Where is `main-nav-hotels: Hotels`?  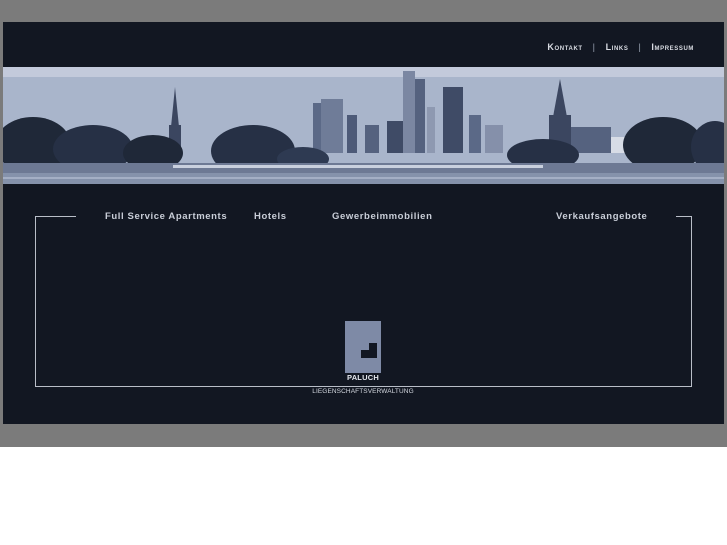 main-nav-hotels: Hotels is located at coordinates (270, 216).